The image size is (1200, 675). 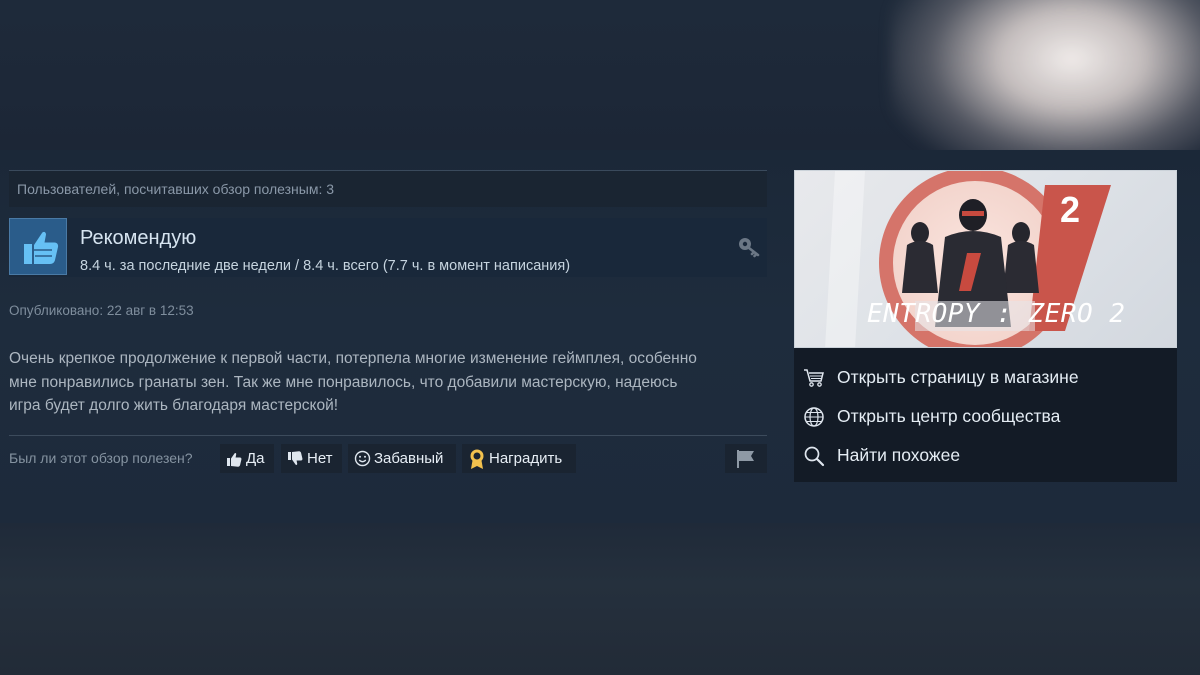 What do you see at coordinates (295, 457) in the screenshot?
I see `thumbs-down-icon` at bounding box center [295, 457].